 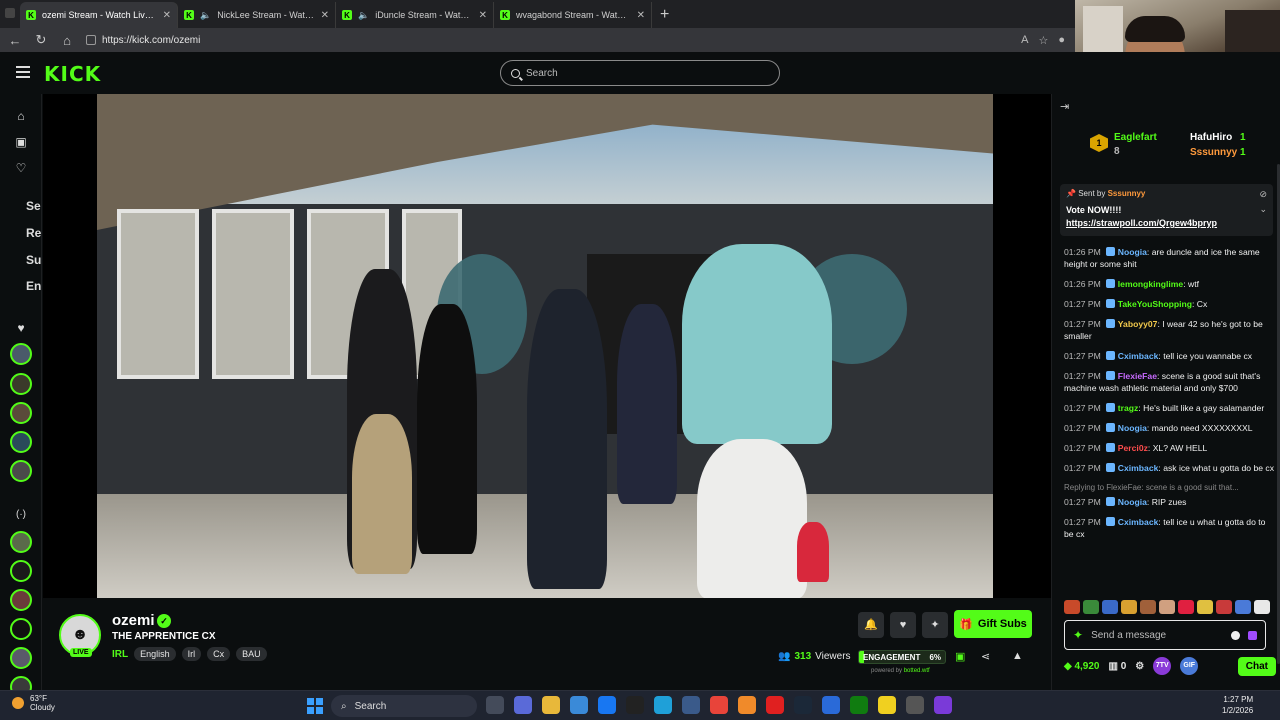 I want to click on tag-chip: English, so click(x=155, y=654).